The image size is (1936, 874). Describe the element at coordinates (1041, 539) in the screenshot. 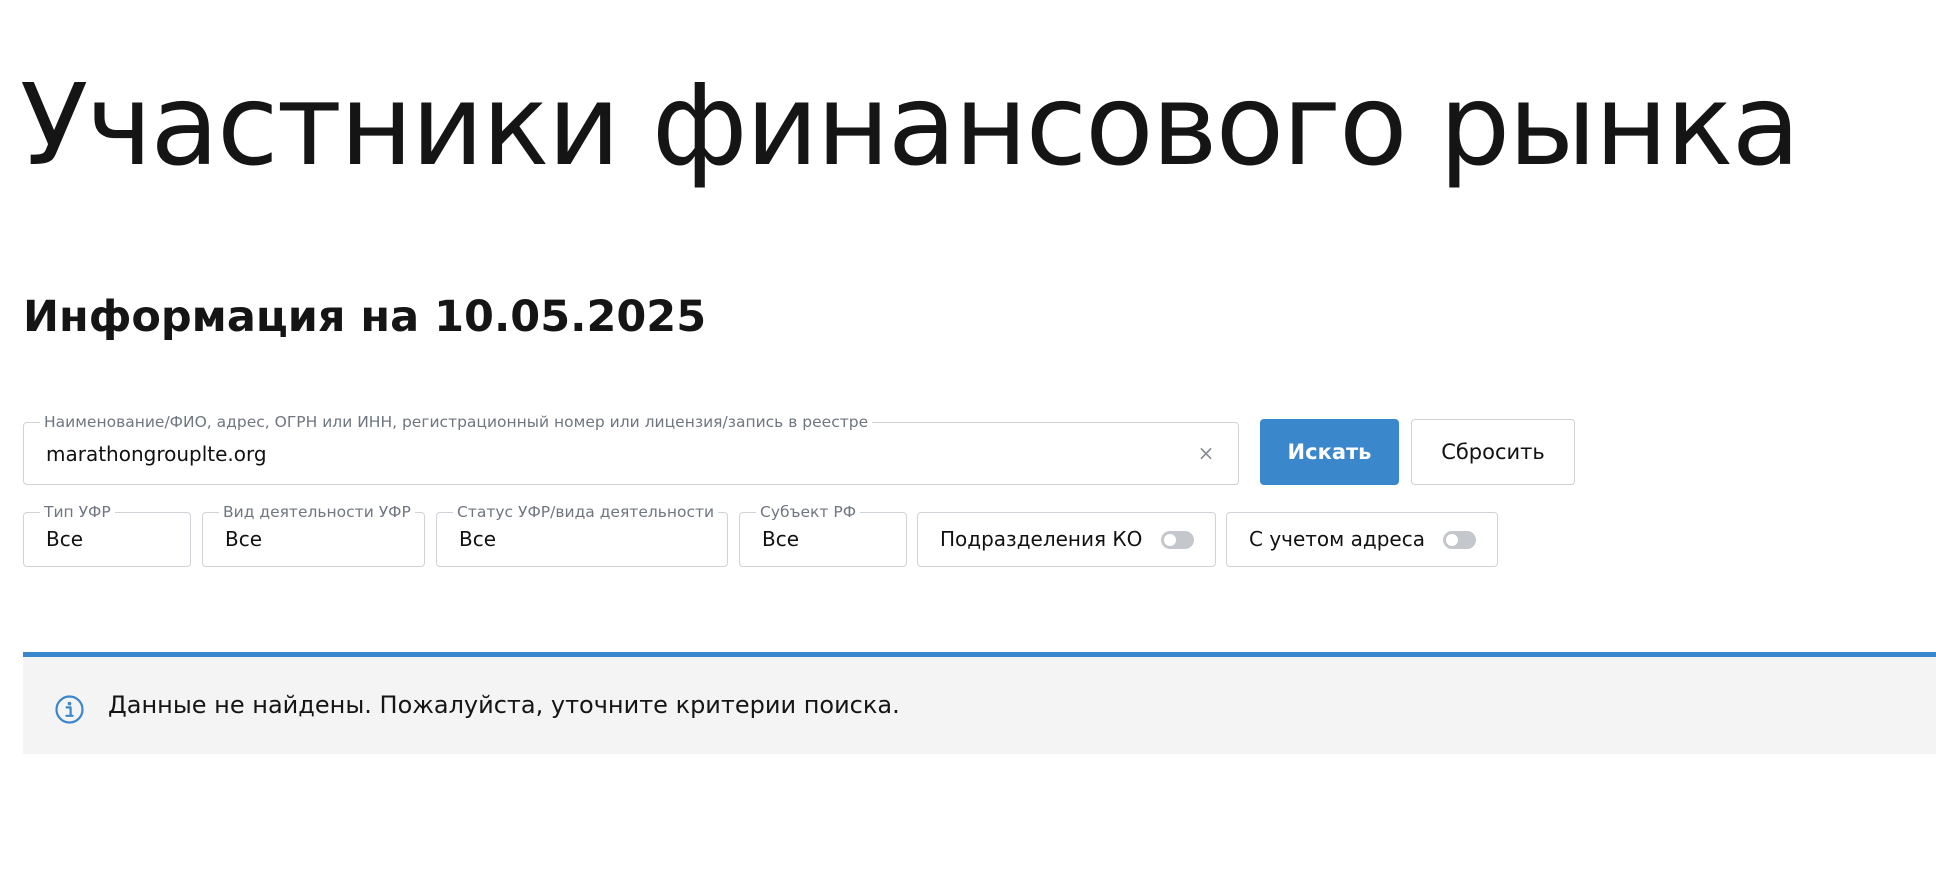

I see `ko-branches-toggle-label: Подразделения КО` at that location.